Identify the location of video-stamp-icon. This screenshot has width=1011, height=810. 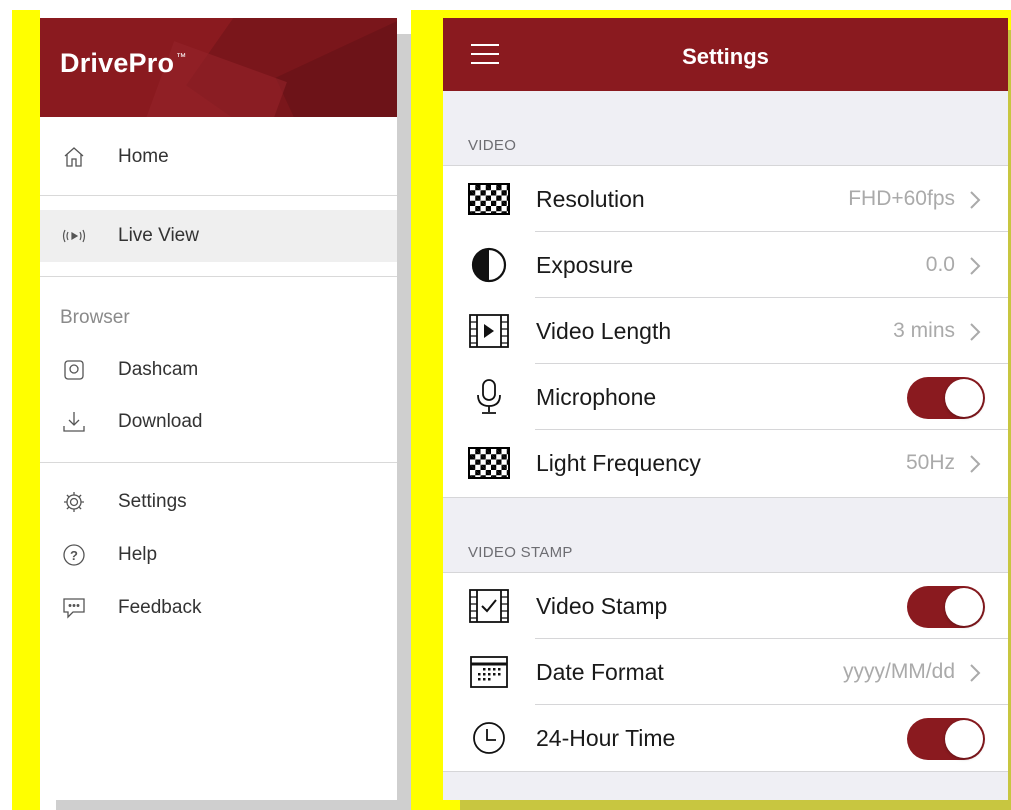
(489, 606).